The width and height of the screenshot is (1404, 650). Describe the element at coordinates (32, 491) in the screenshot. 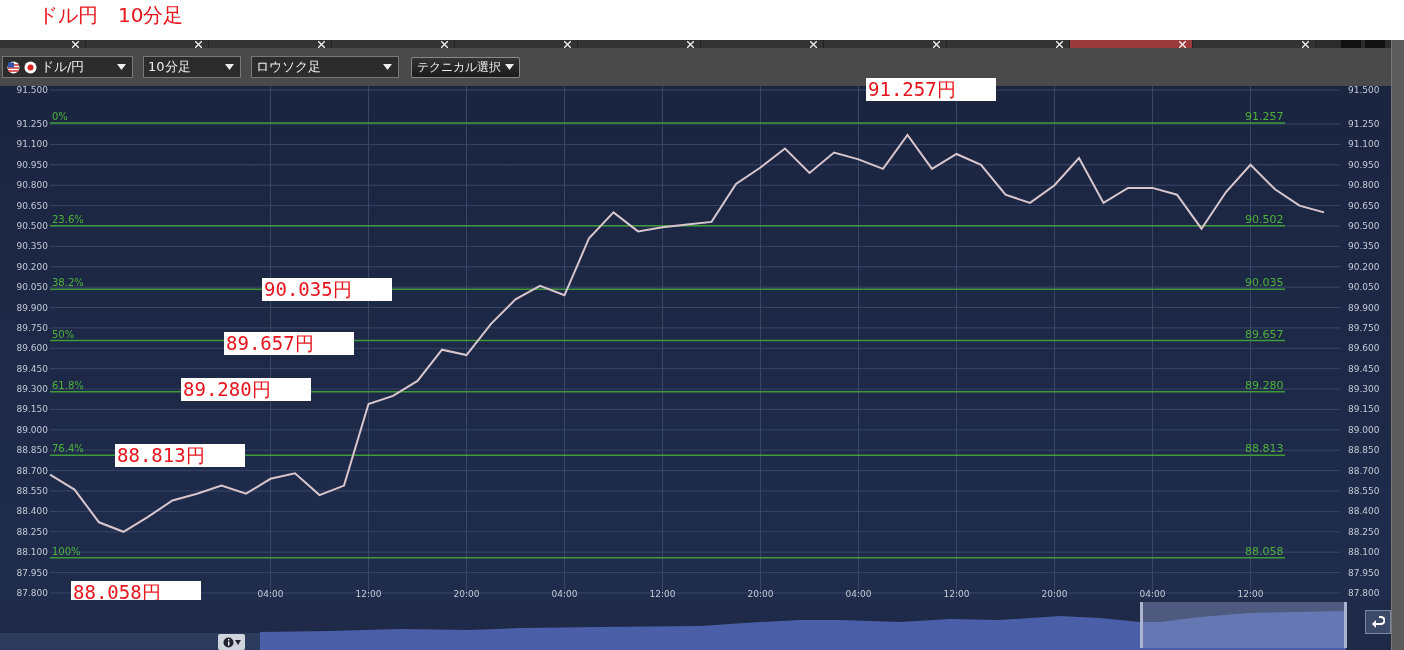

I see `axis-label: 88.550` at that location.